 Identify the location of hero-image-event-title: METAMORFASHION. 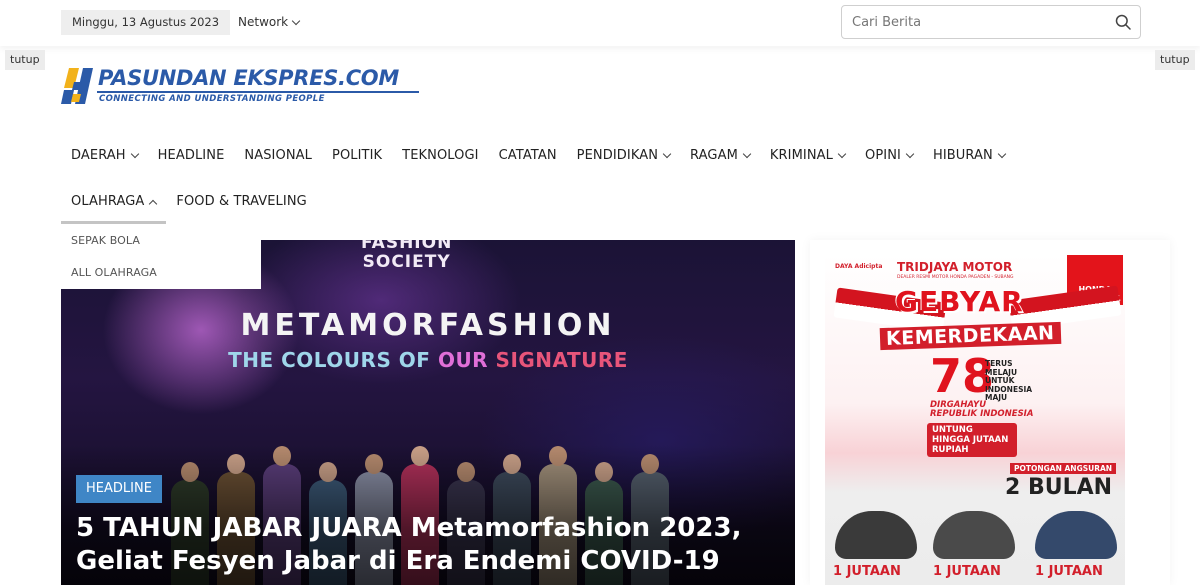
(428, 325).